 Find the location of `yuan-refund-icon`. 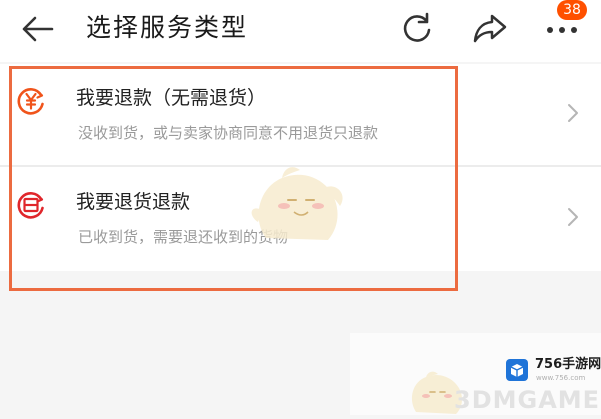

yuan-refund-icon is located at coordinates (31, 101).